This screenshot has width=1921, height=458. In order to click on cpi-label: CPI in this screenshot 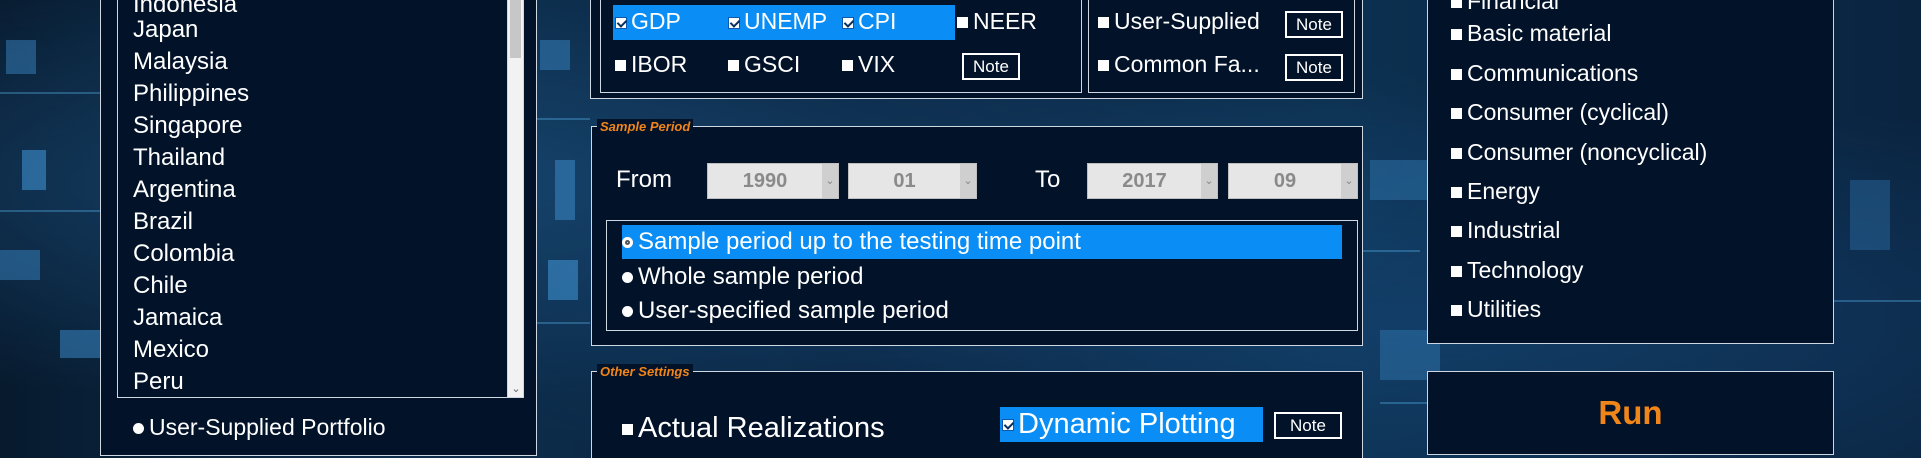, I will do `click(877, 21)`.